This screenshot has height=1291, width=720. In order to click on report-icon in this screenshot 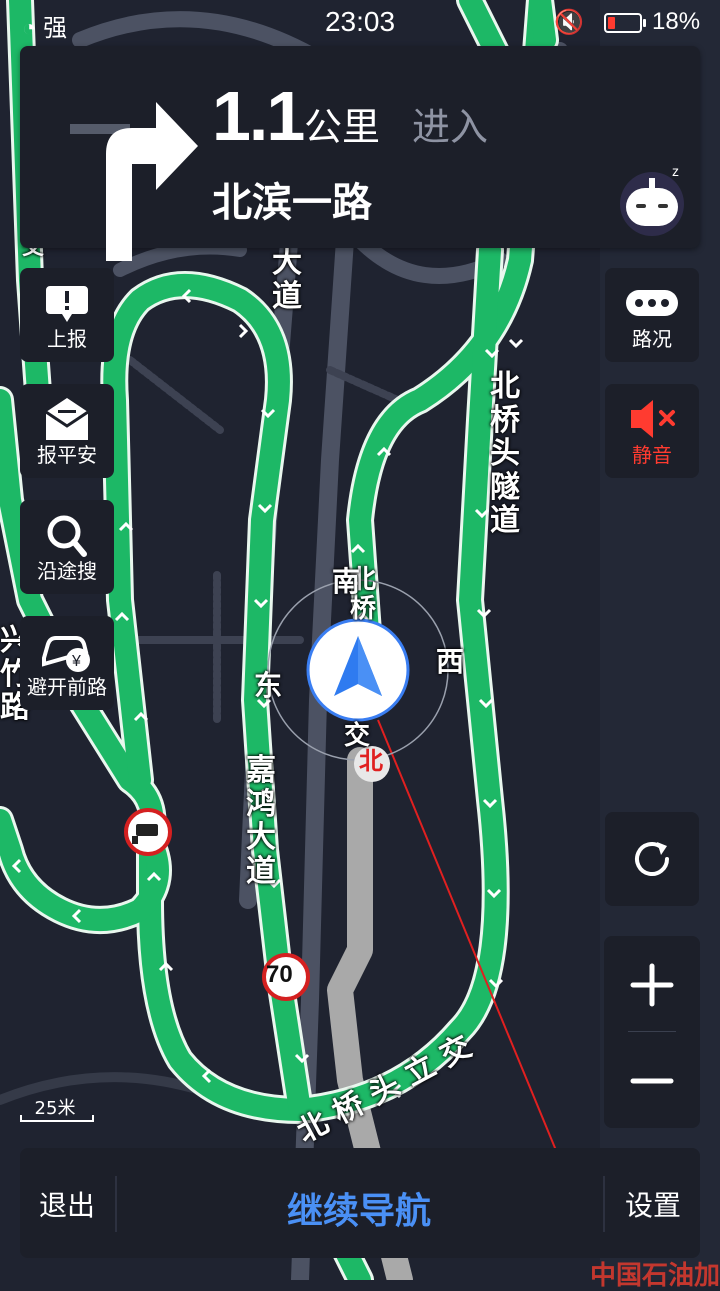, I will do `click(67, 304)`.